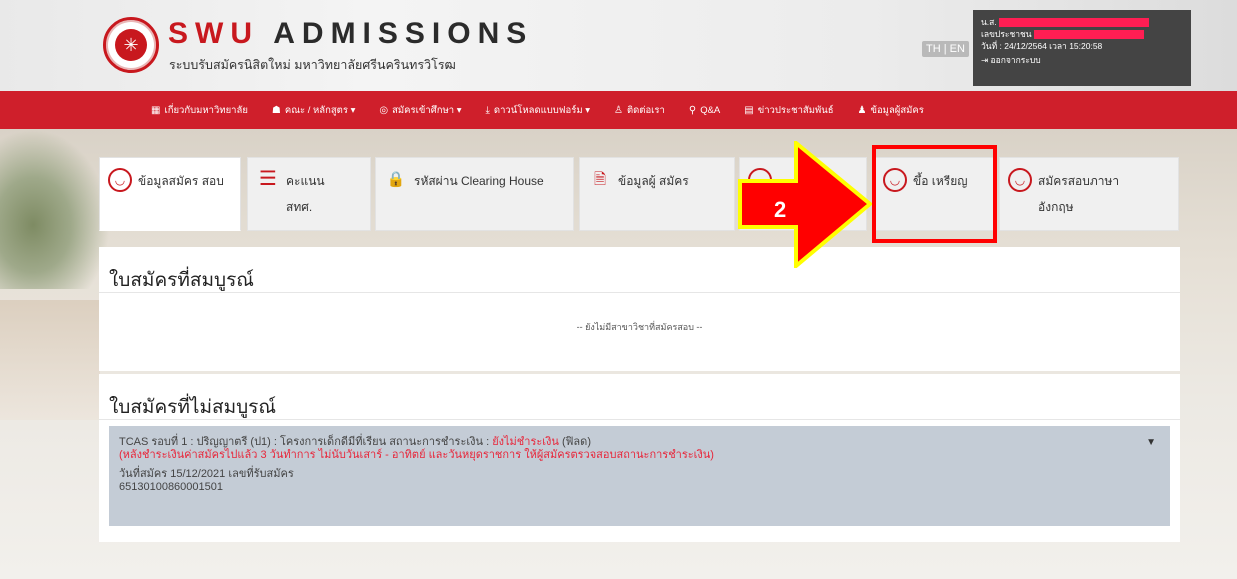 Image resolution: width=1237 pixels, height=579 pixels. What do you see at coordinates (170, 194) in the screenshot?
I see `tab-exam-info: ◡ ข้อมูลสมัคร สอบ` at bounding box center [170, 194].